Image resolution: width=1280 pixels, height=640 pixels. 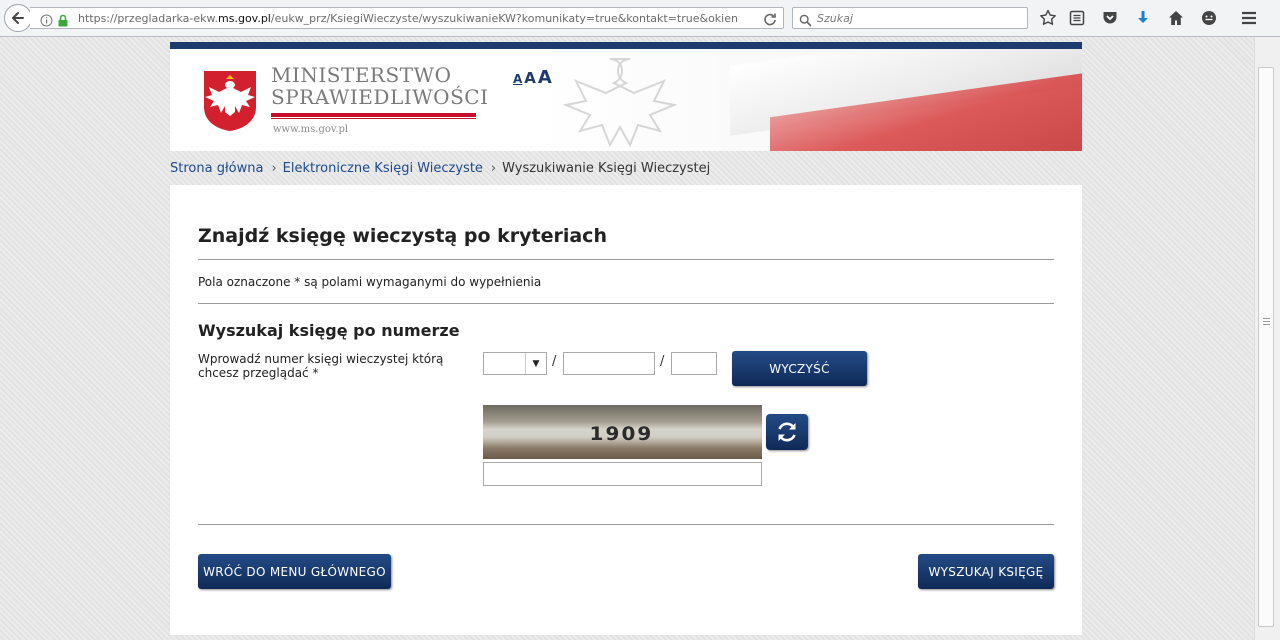 I want to click on header-top-bar, so click(x=626, y=45).